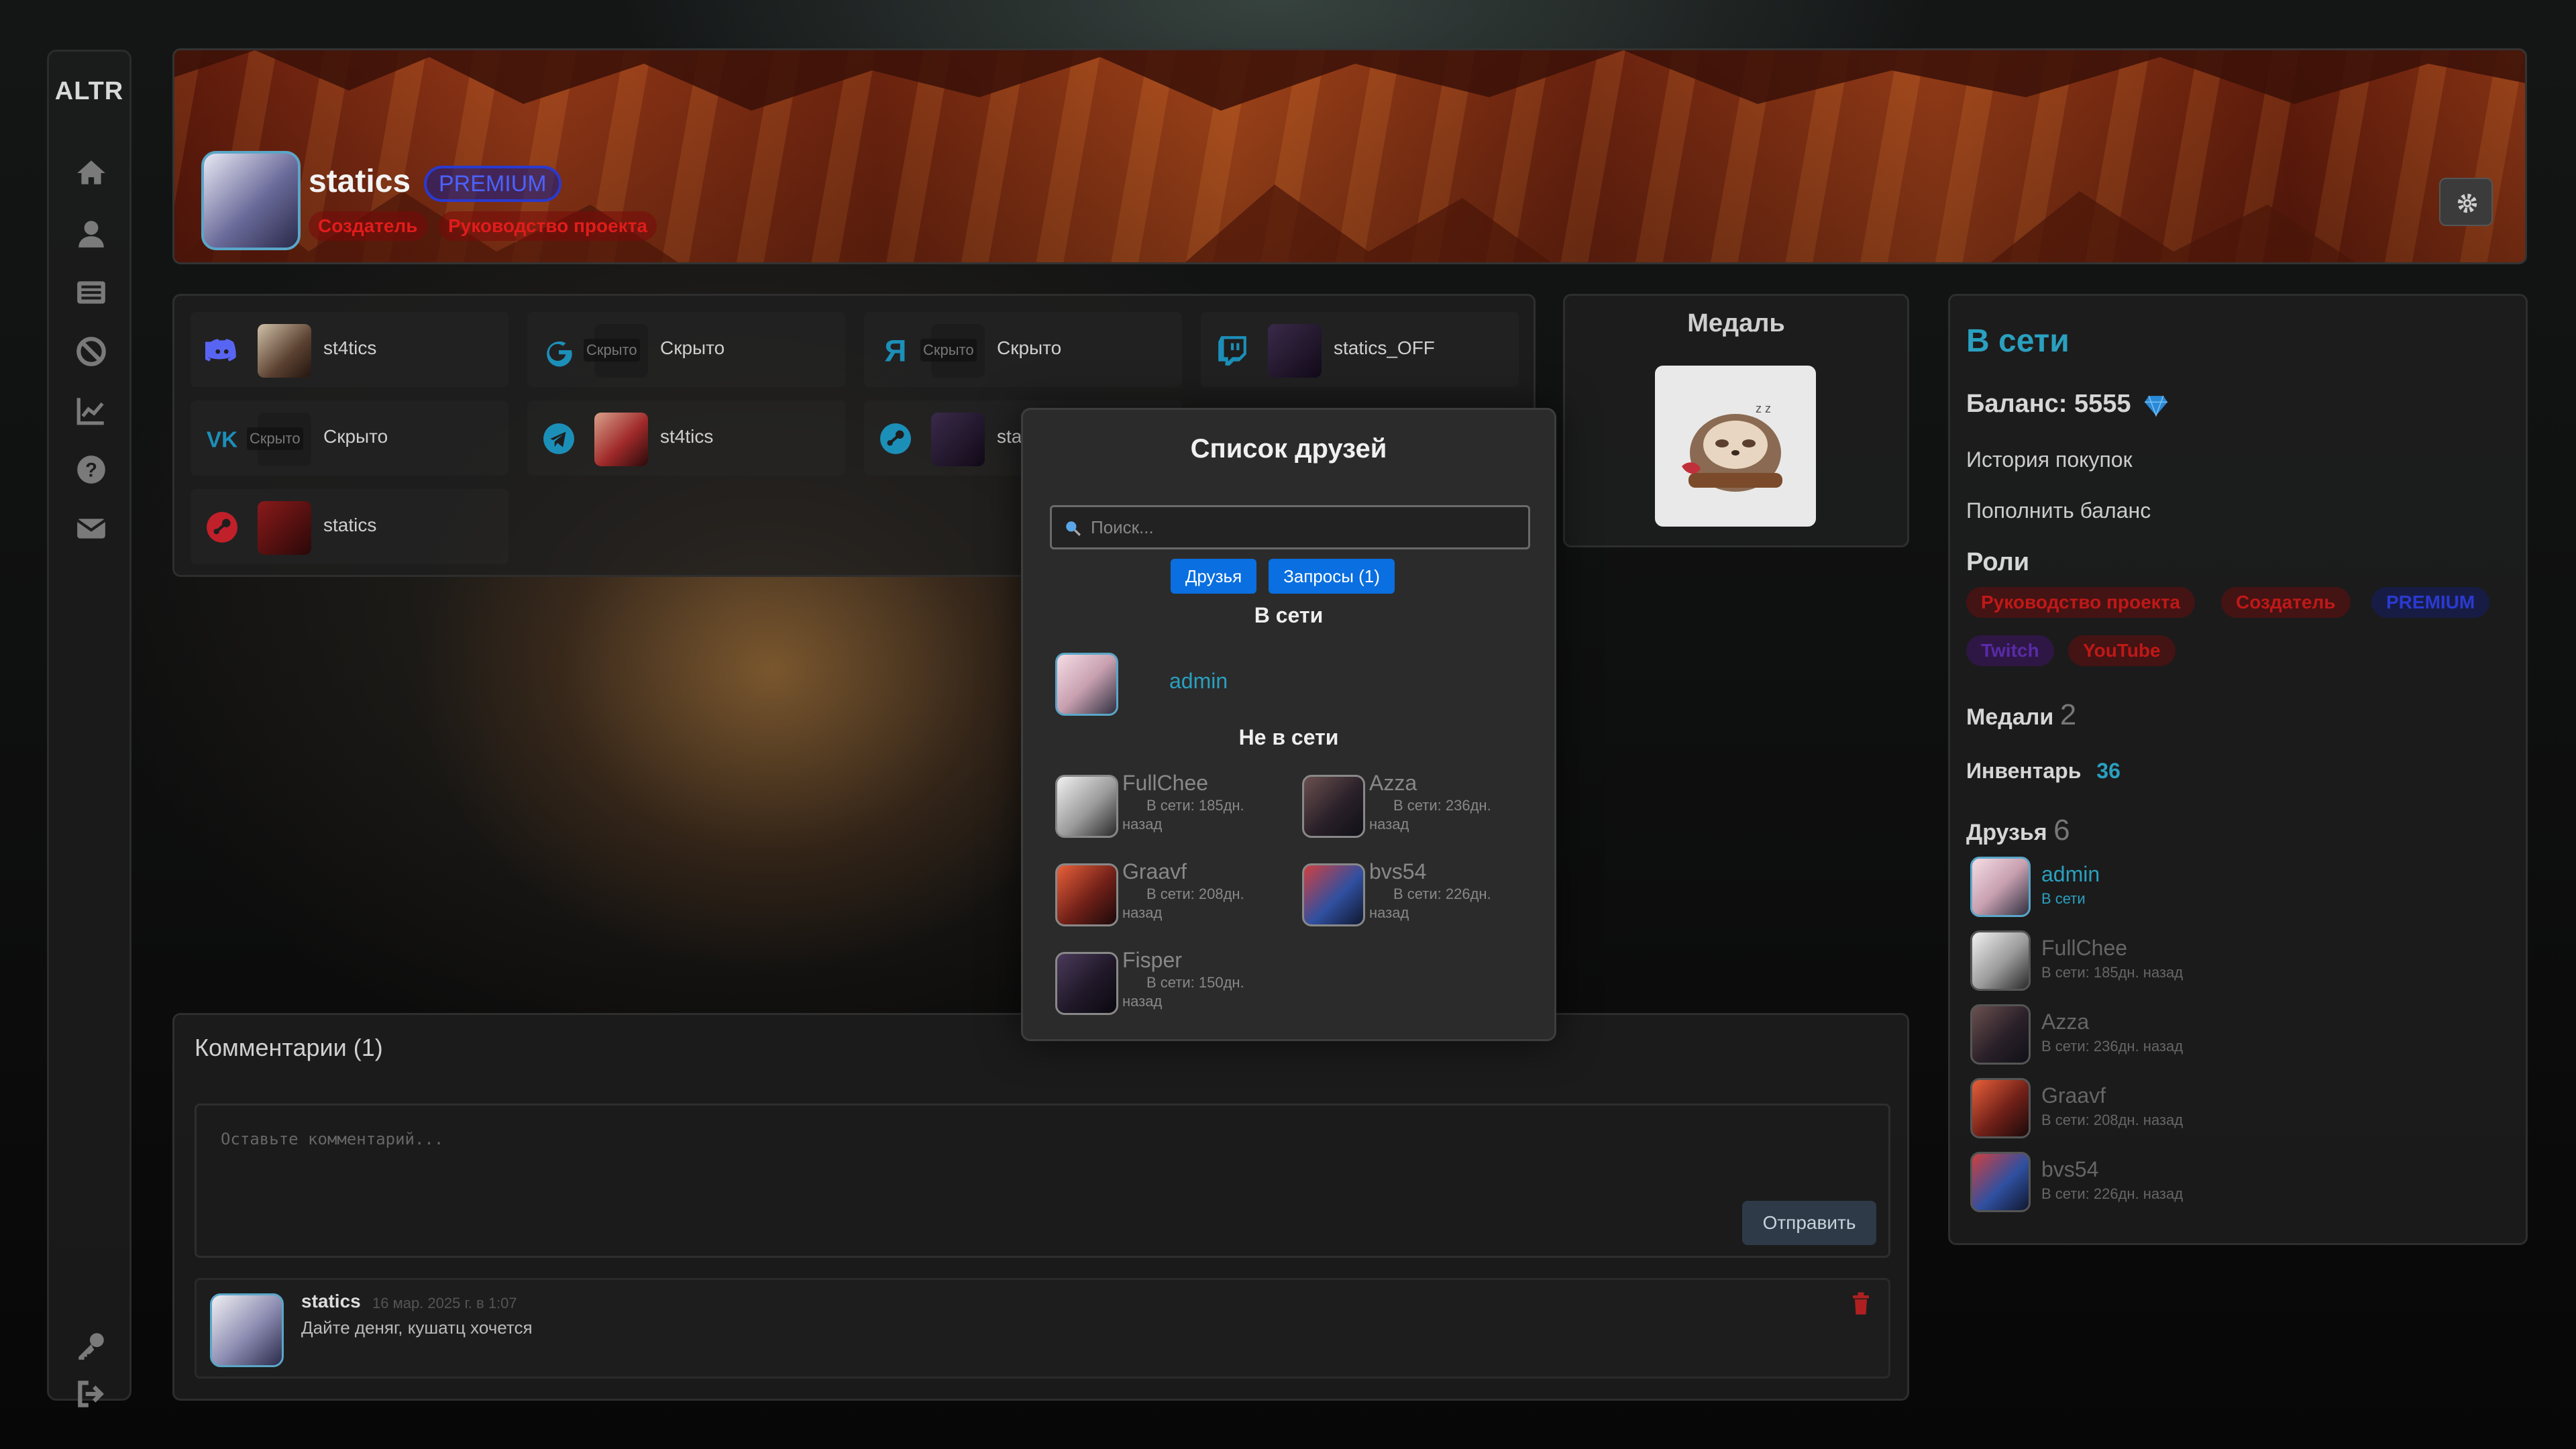  Describe the element at coordinates (91, 292) in the screenshot. I see `list-icon` at that location.